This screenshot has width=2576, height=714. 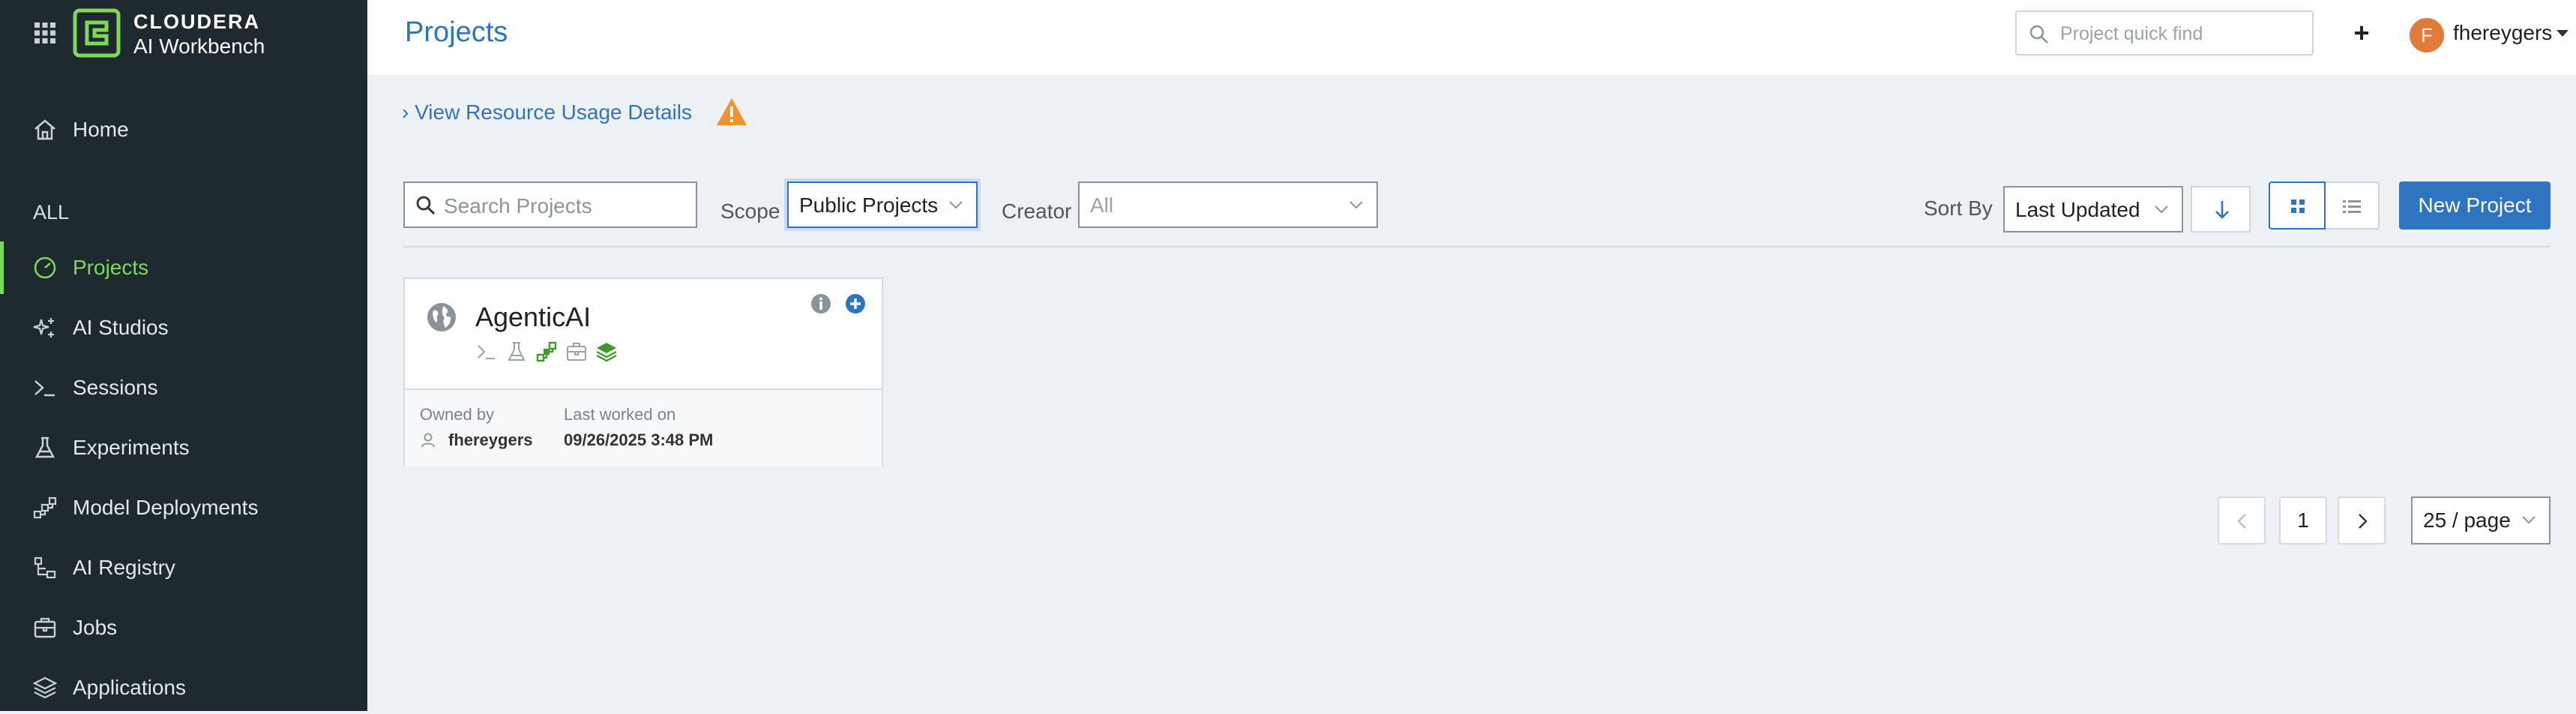 I want to click on sidebar-item-ai-registry: AI Registry, so click(x=184, y=568).